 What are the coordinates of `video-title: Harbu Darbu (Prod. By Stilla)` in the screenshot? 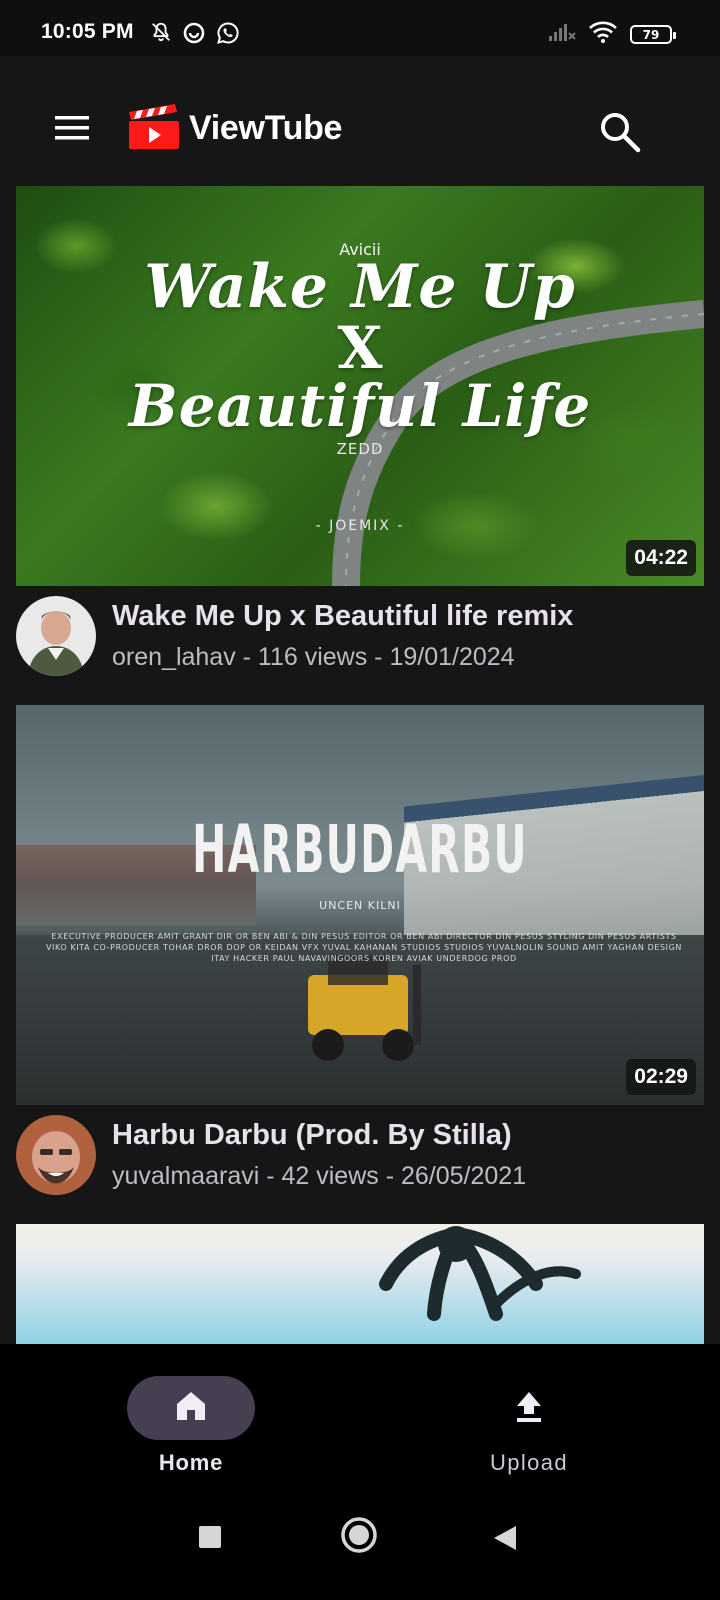 It's located at (312, 1135).